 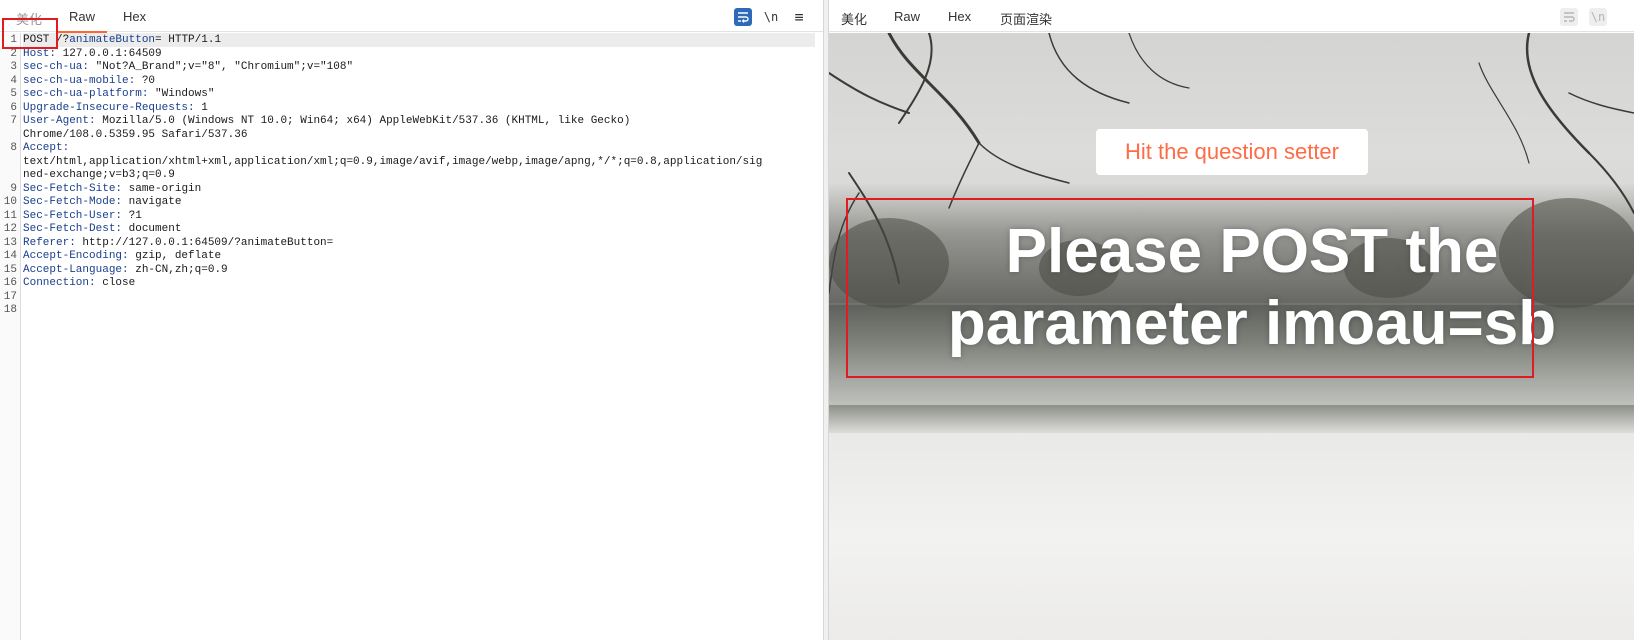 What do you see at coordinates (419, 189) in the screenshot?
I see `request-line: Sec-Fetch-Site: same-origin` at bounding box center [419, 189].